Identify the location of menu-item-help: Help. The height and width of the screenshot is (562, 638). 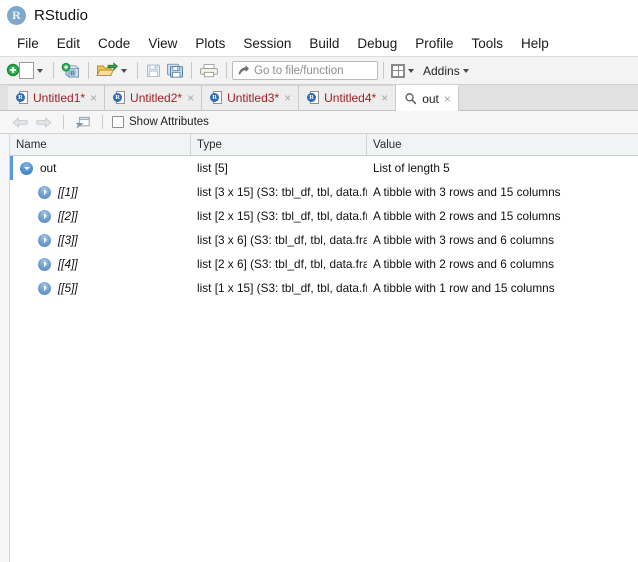
(535, 43).